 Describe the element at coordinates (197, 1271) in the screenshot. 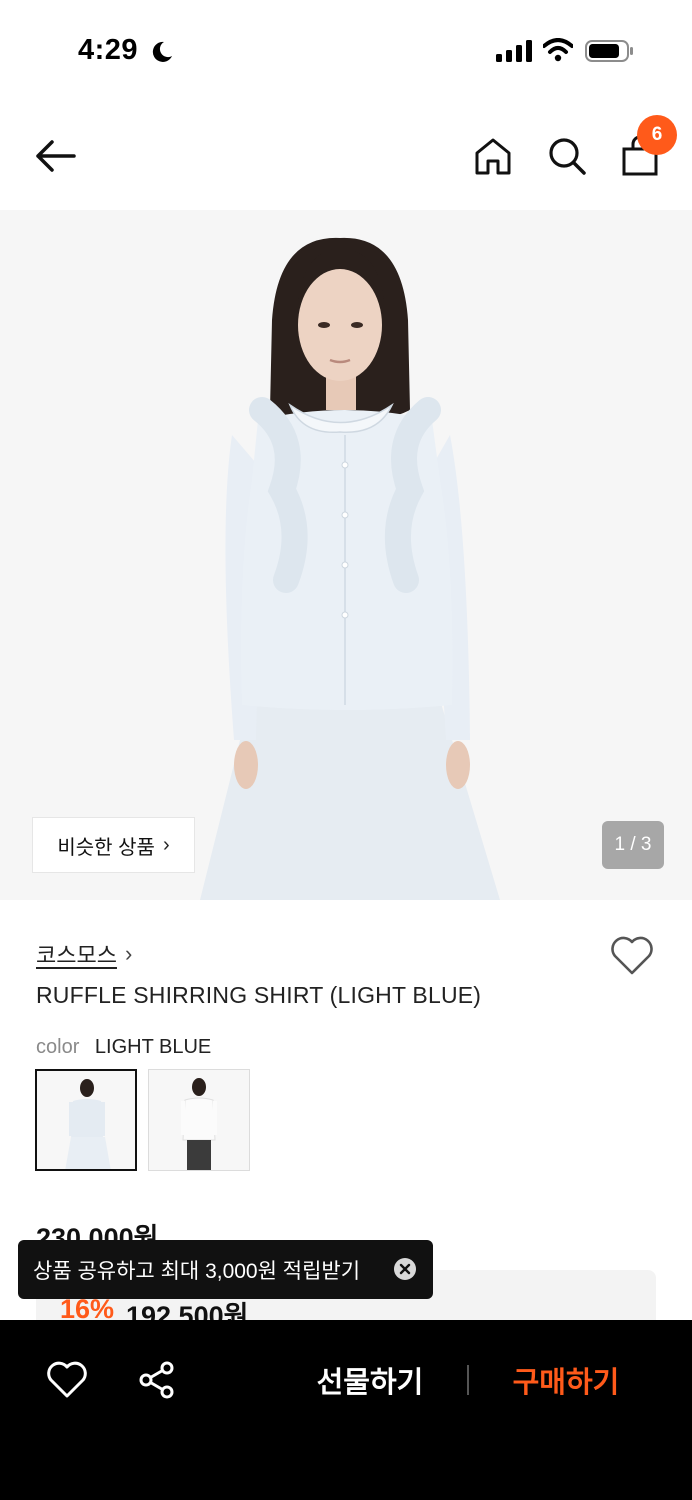

I see `toast-text: 상품 공유하고 최대 3,000원 적립받기` at that location.